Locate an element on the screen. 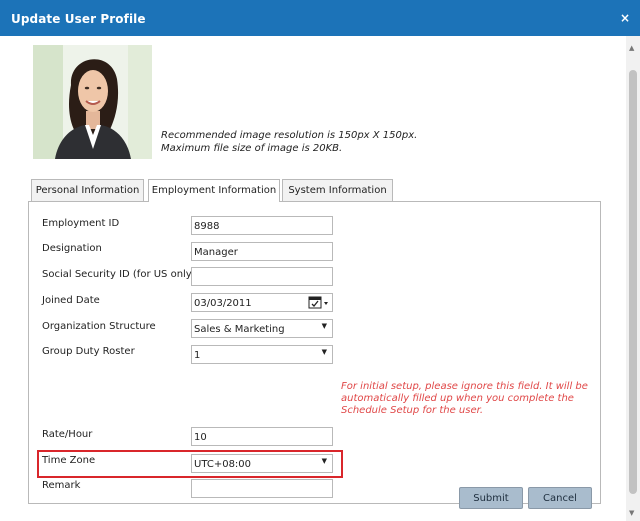 This screenshot has width=640, height=521. calendar-icon is located at coordinates (319, 302).